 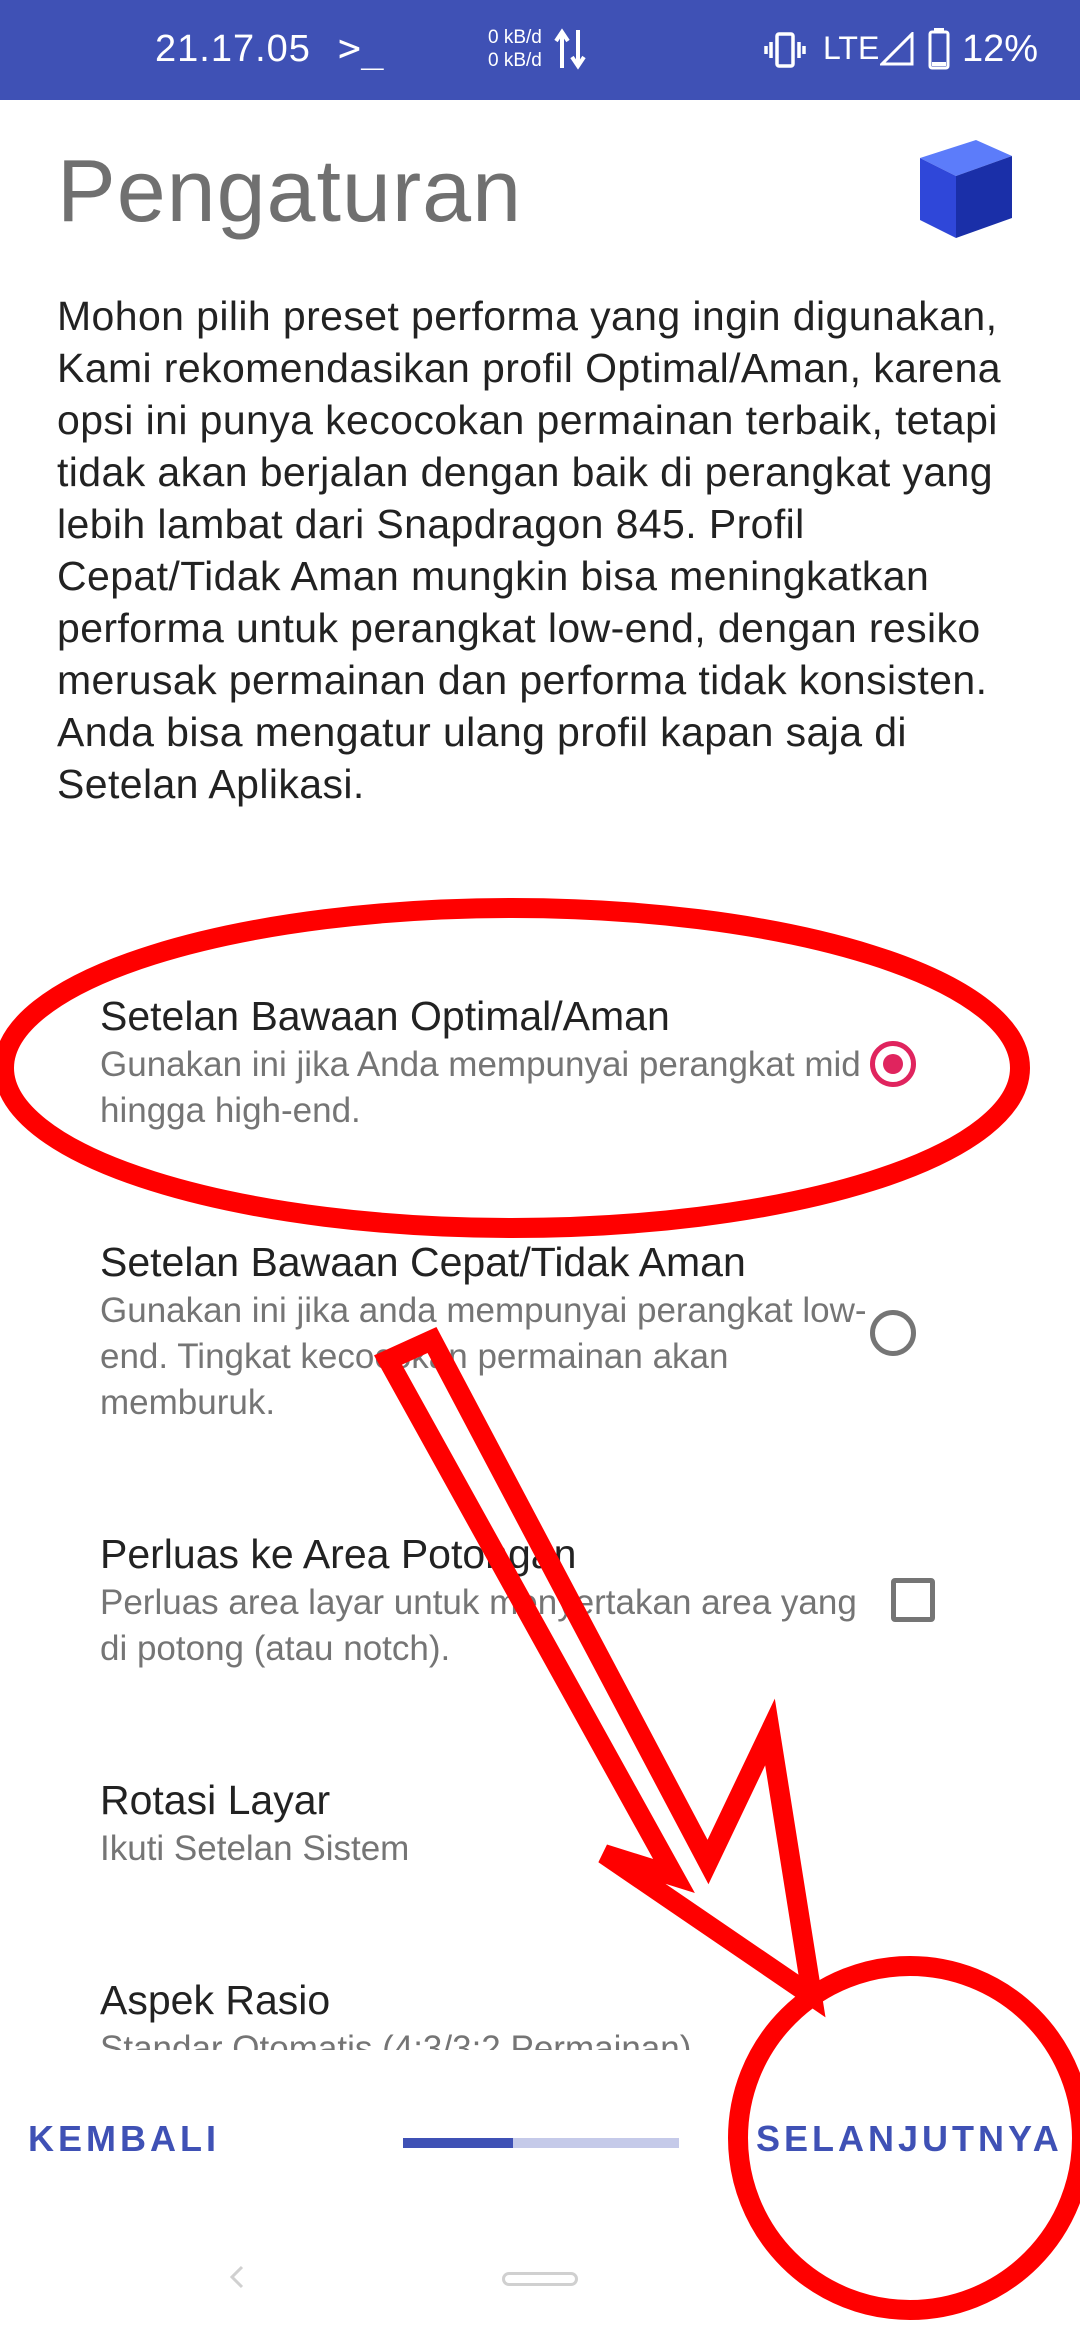 I want to click on status-bar: 21.17.05 >_ 0 kB/d 0 kB/d LTE 12%, so click(x=540, y=50).